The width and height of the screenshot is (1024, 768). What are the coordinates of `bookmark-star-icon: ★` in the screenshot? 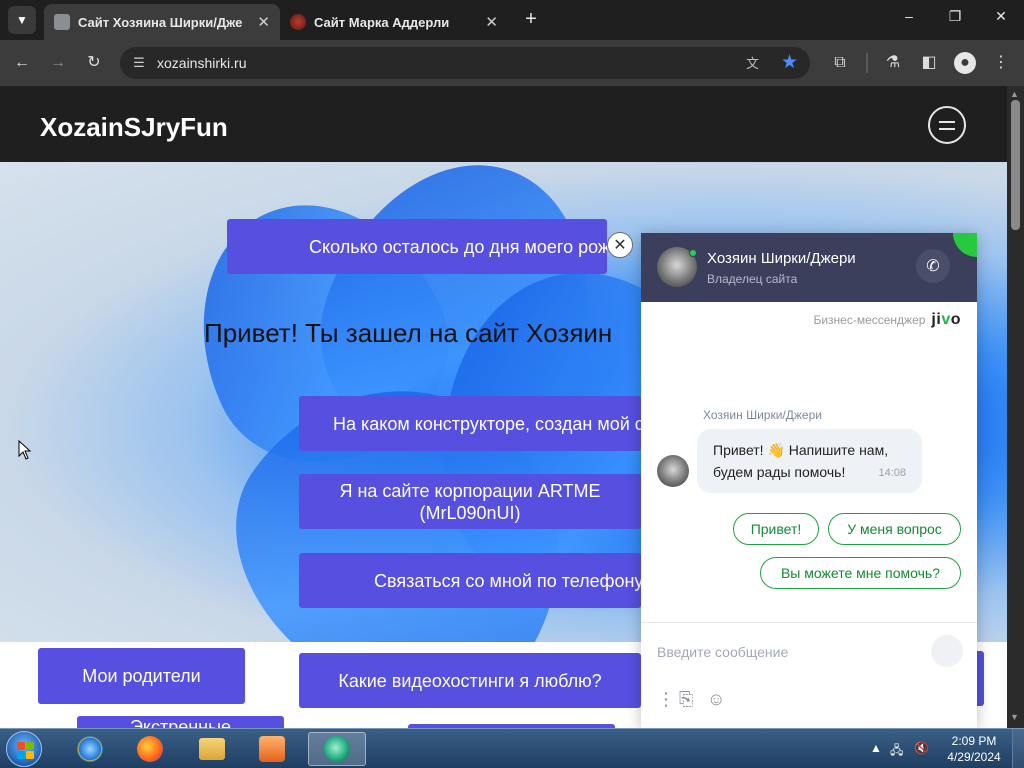 It's located at (789, 62).